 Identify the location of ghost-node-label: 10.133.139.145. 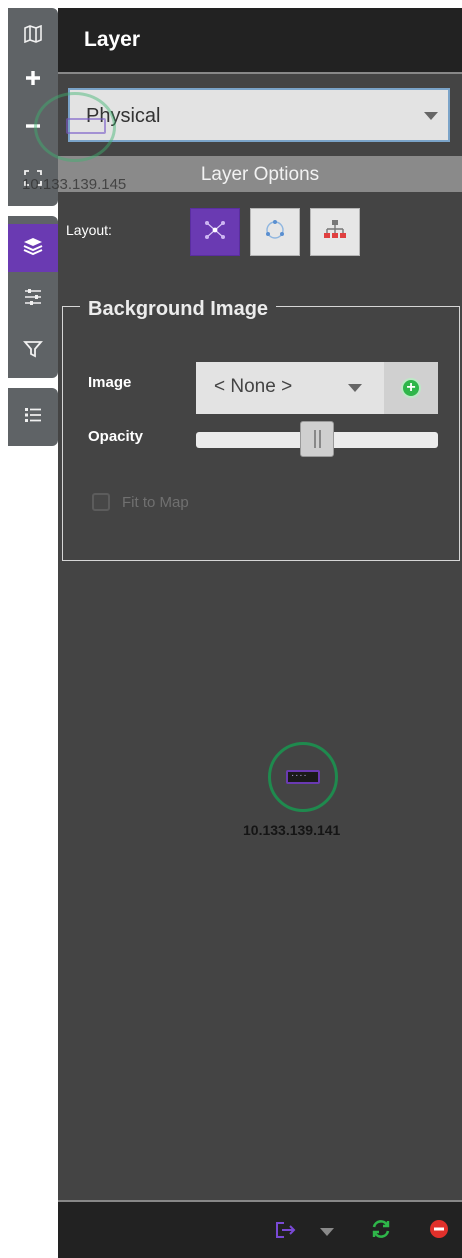
(74, 184).